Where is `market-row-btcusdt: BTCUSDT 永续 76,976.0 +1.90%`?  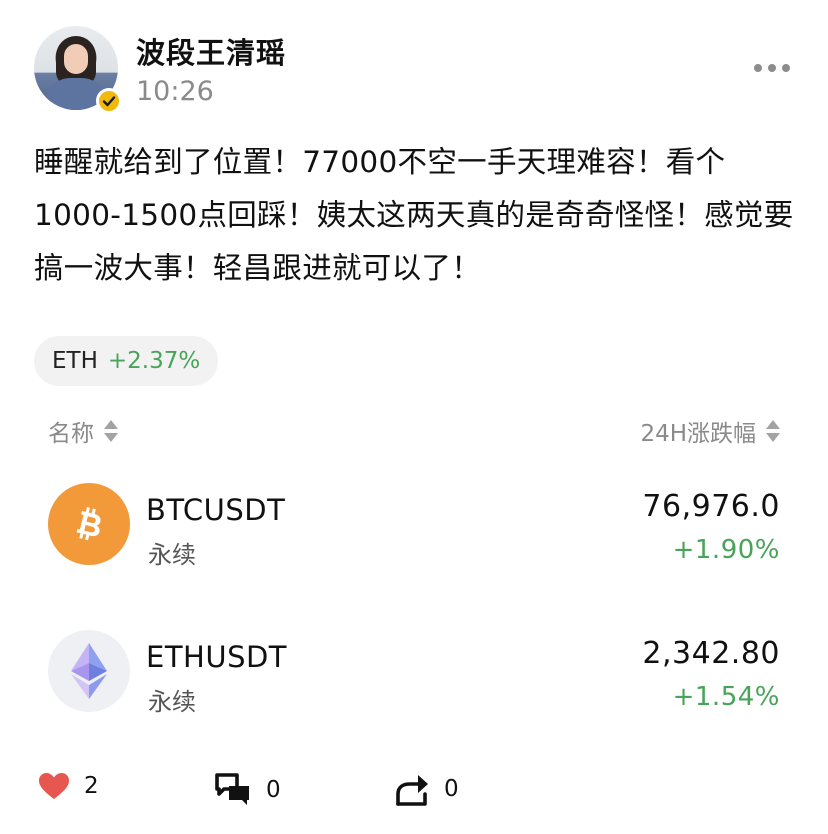 market-row-btcusdt: BTCUSDT 永续 76,976.0 +1.90% is located at coordinates (414, 526).